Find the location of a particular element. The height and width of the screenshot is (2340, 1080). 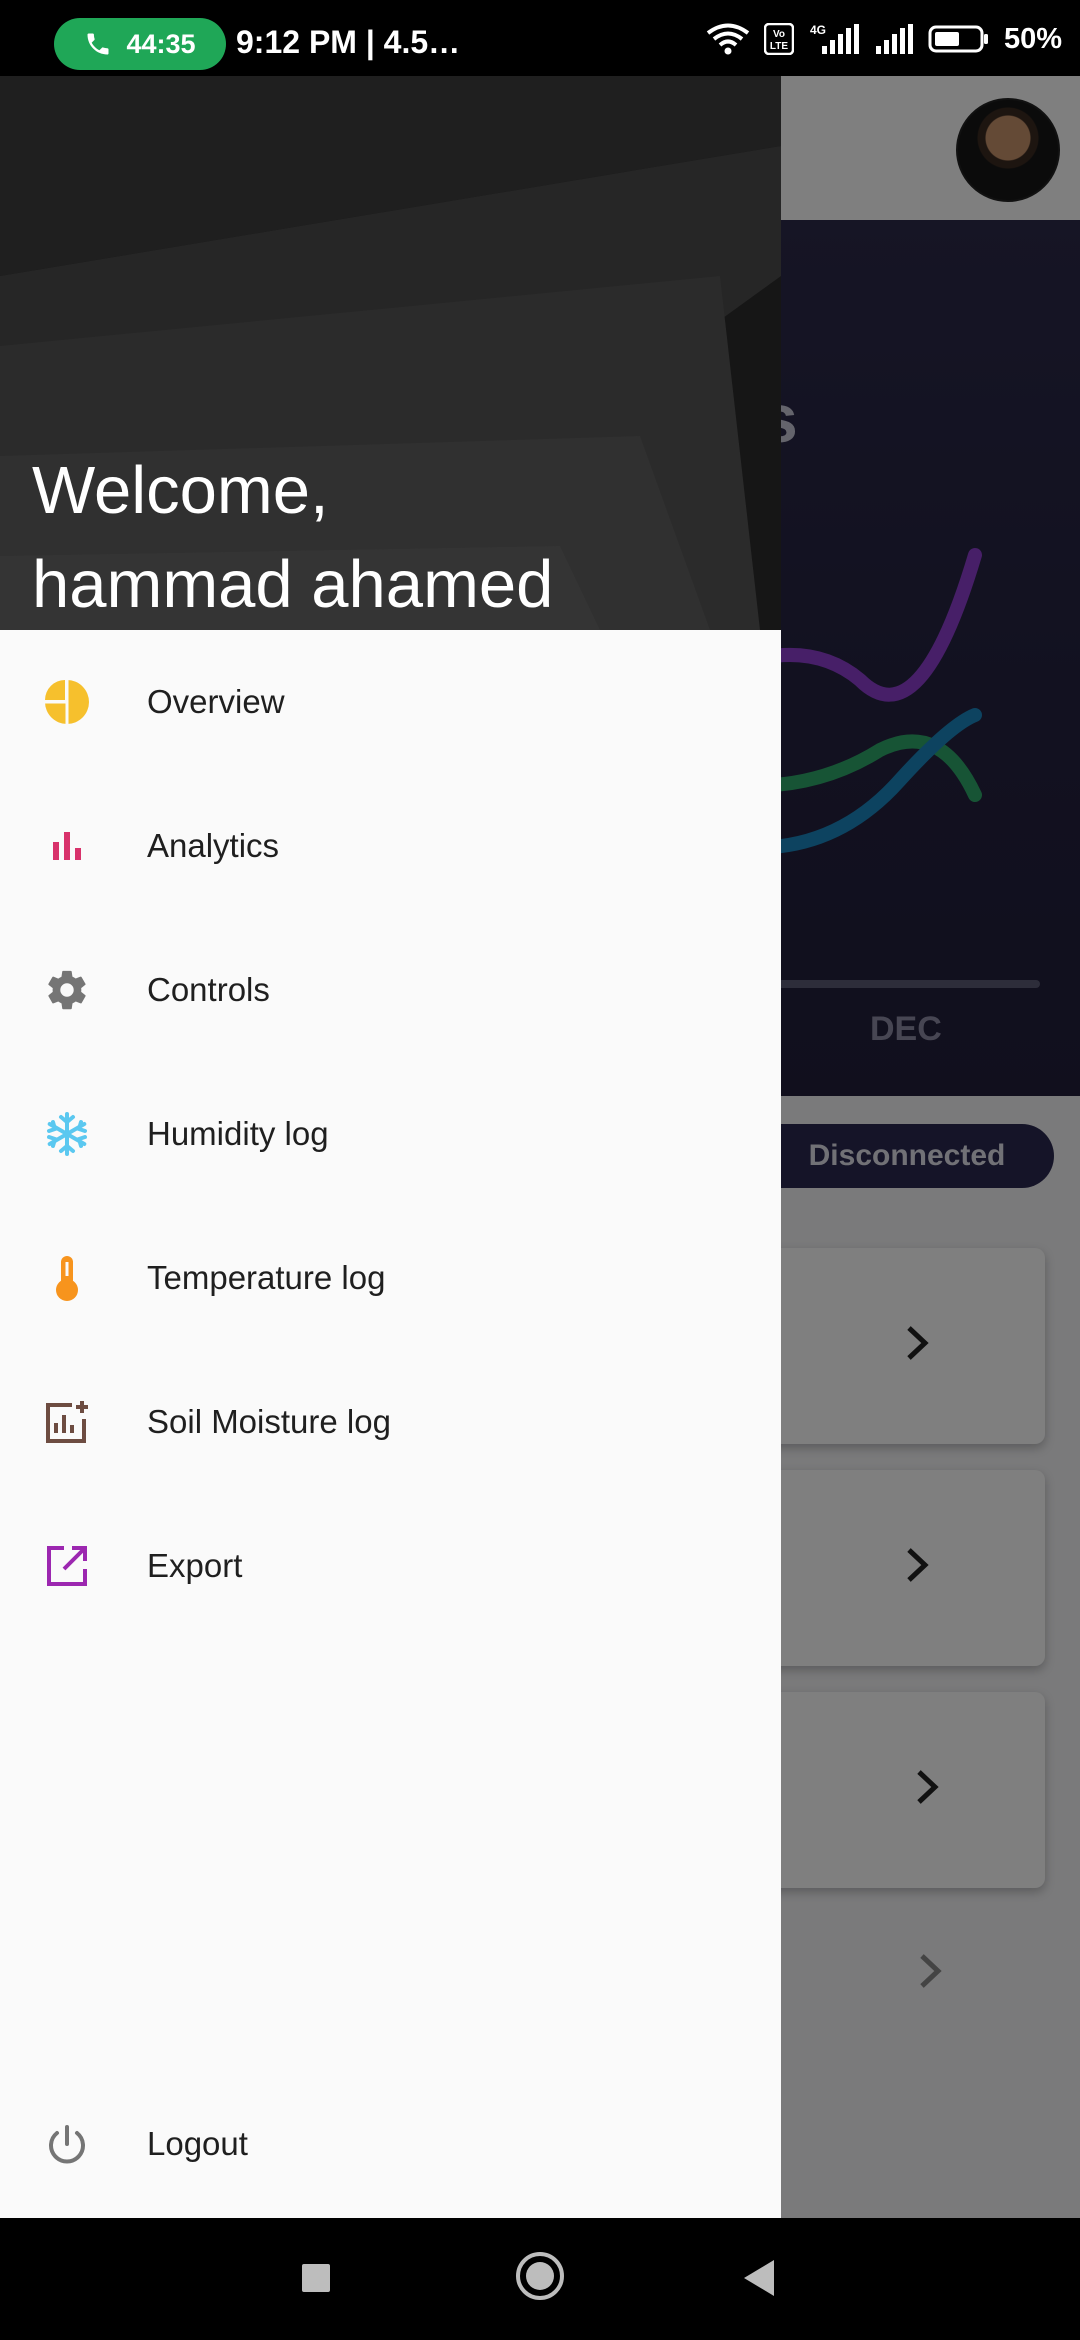

power-icon is located at coordinates (67, 2146).